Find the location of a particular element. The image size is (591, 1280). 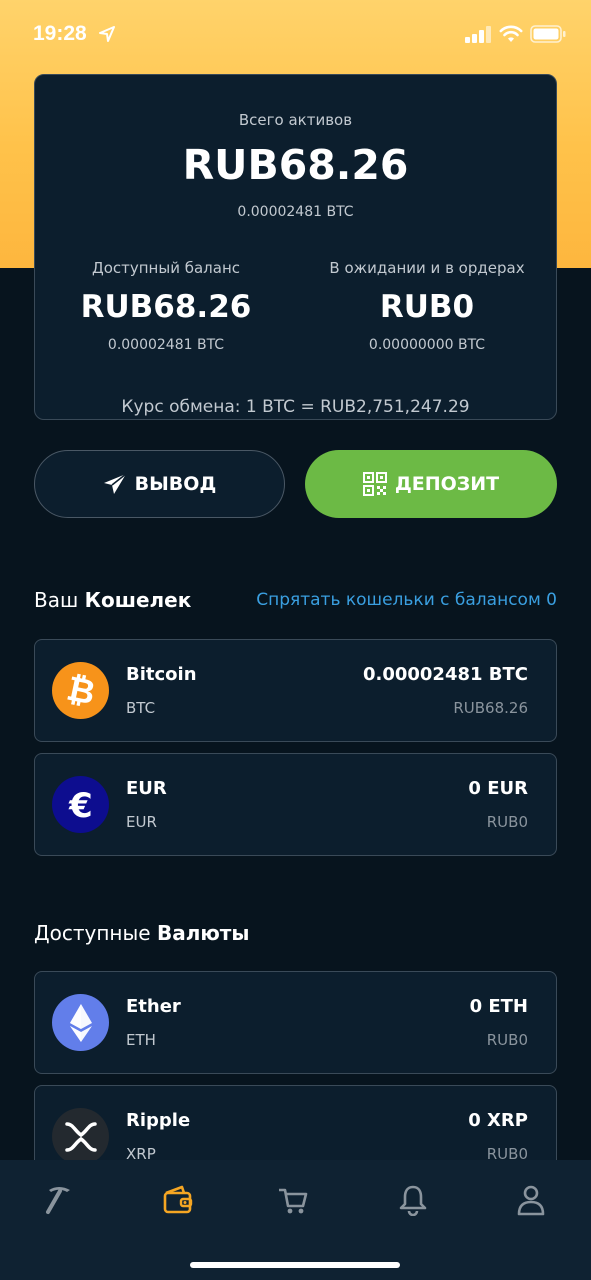

pending-balance-value: RUB0 is located at coordinates (427, 307).